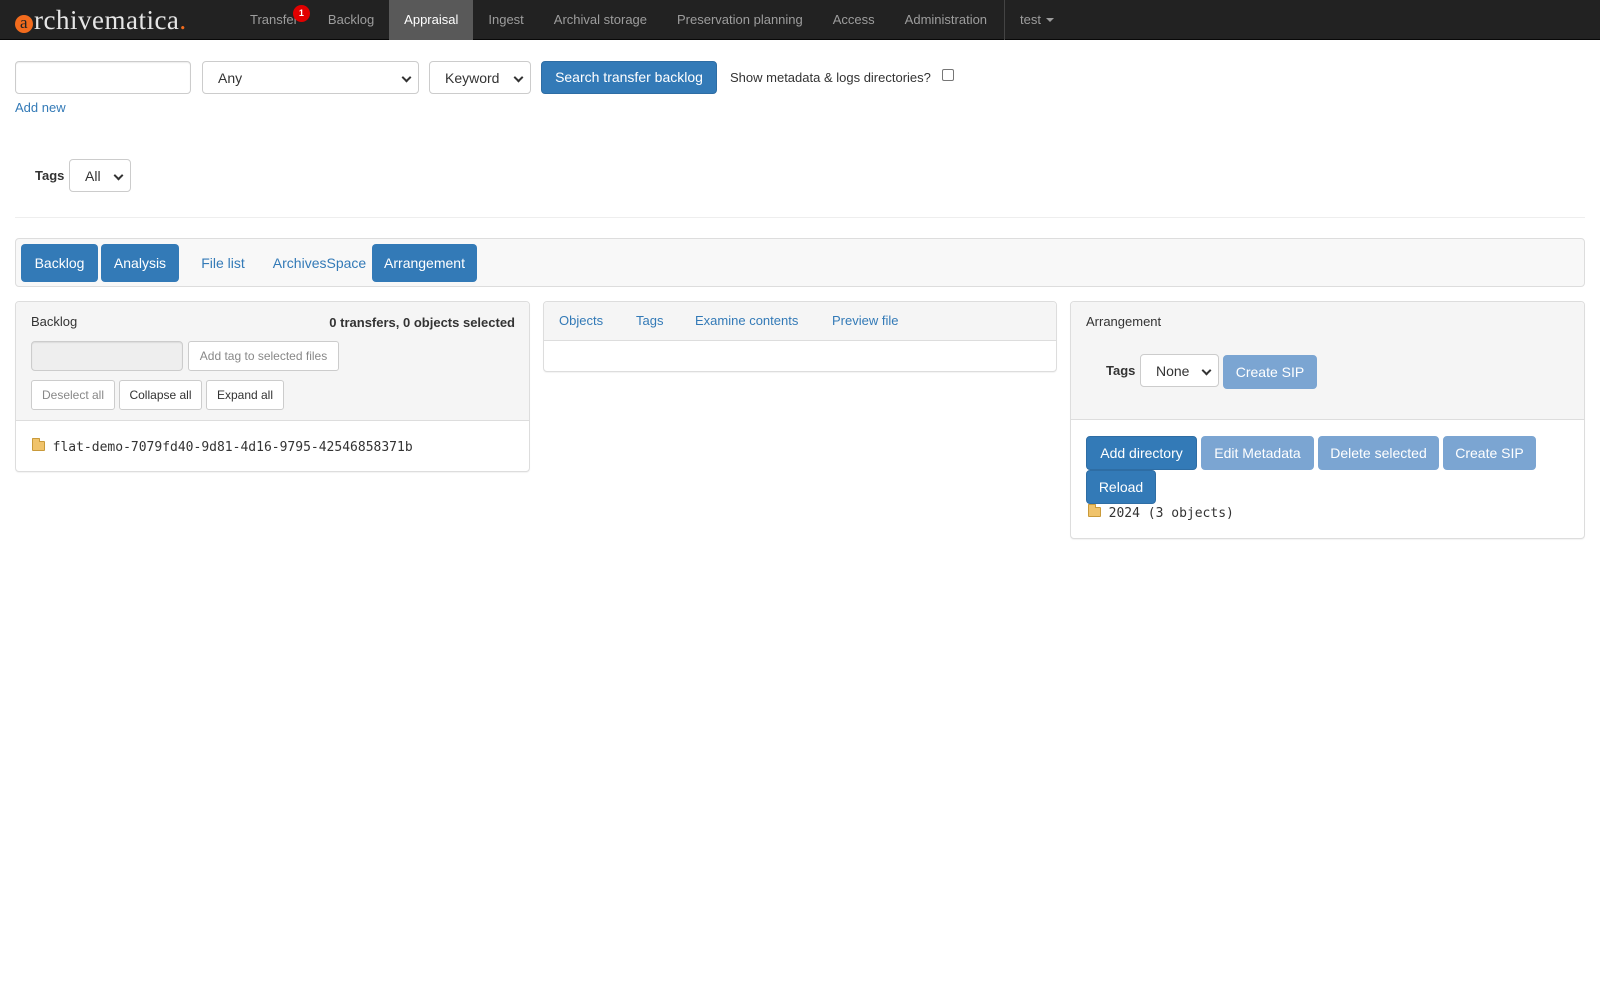 The width and height of the screenshot is (1600, 1000). Describe the element at coordinates (223, 263) in the screenshot. I see `tab-file-list: File list` at that location.